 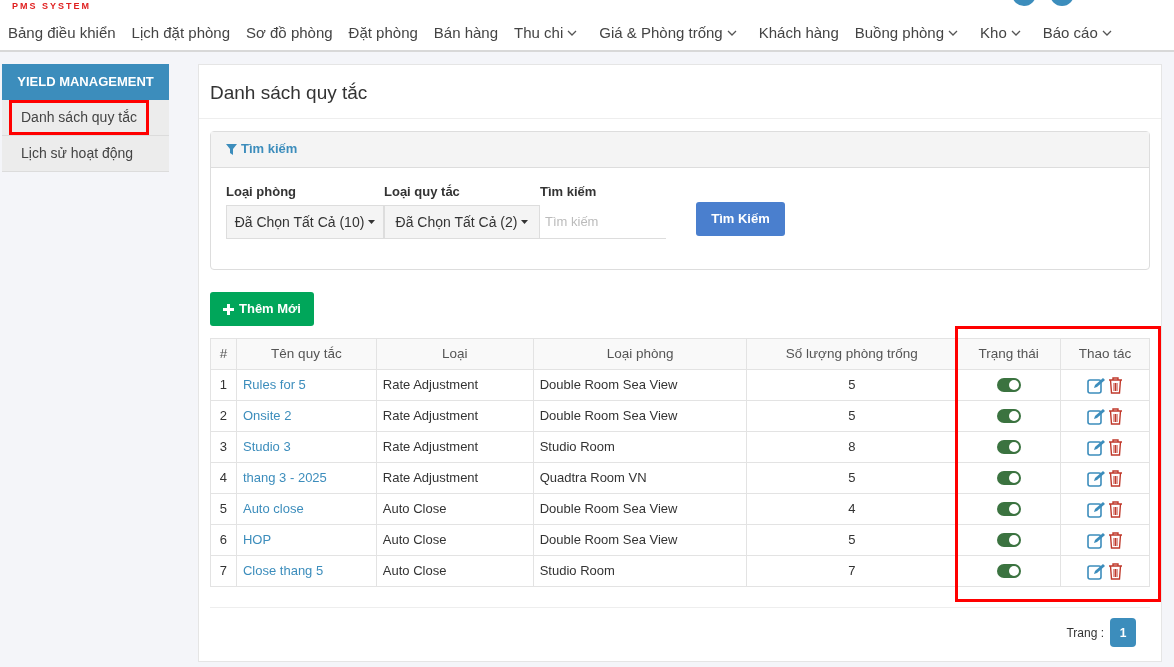 What do you see at coordinates (223, 509) in the screenshot?
I see `table-cell: 5` at bounding box center [223, 509].